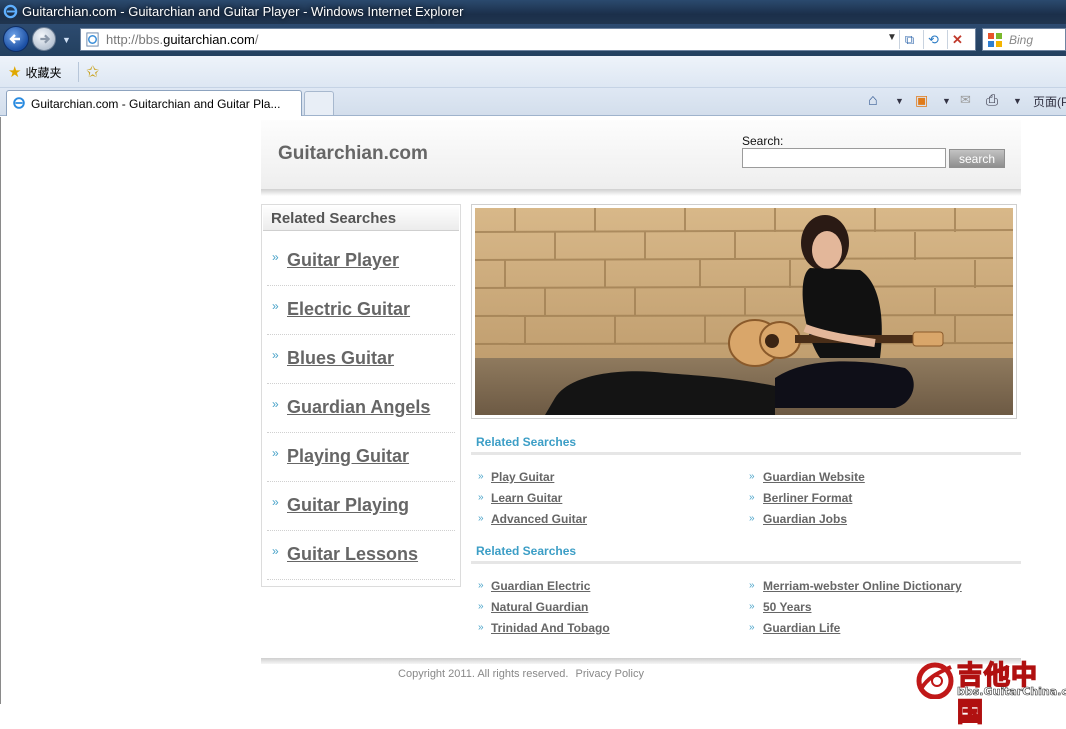 The height and width of the screenshot is (729, 1066). What do you see at coordinates (807, 498) in the screenshot?
I see `related-link: Berliner Format` at bounding box center [807, 498].